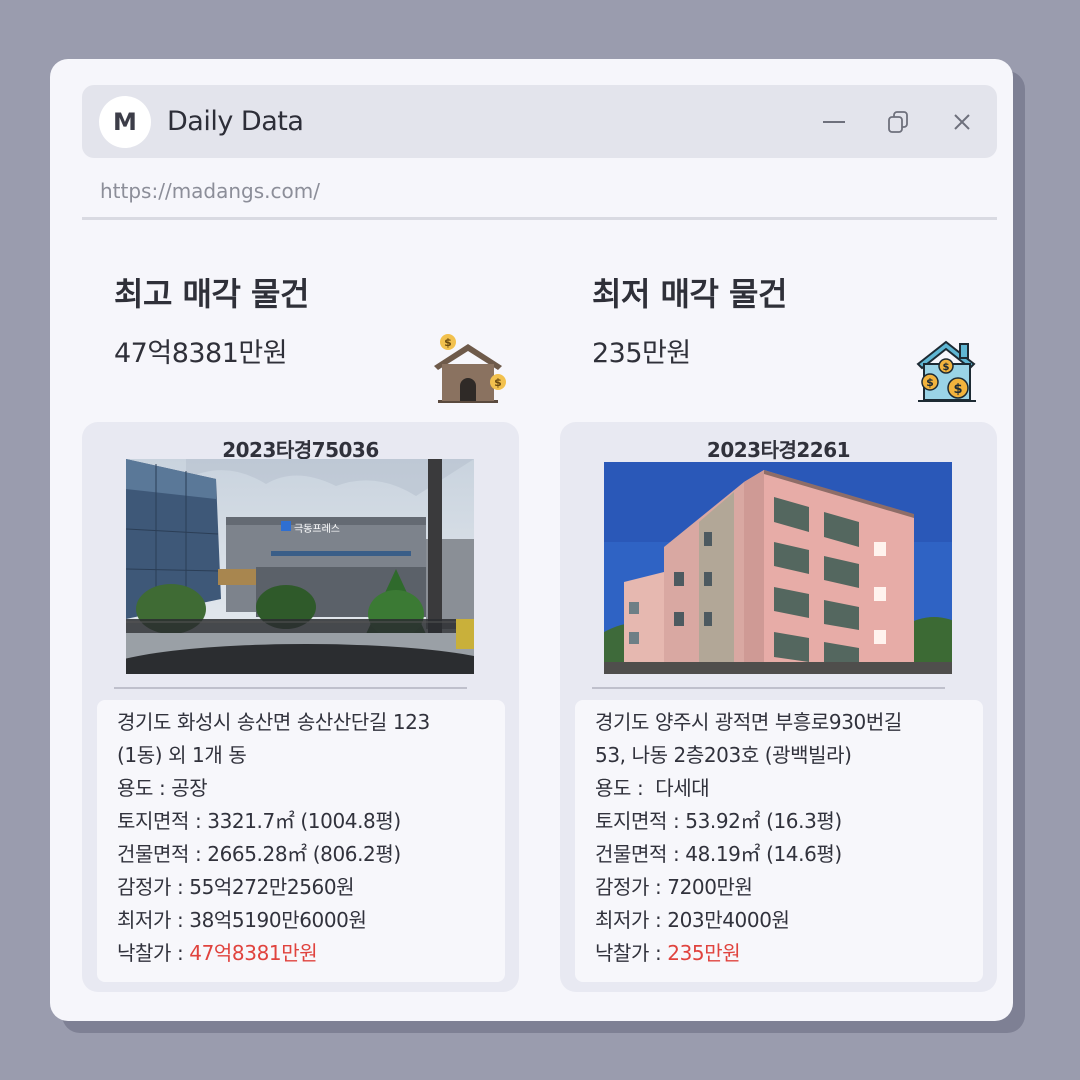 Image resolution: width=1080 pixels, height=1080 pixels. I want to click on url-divider, so click(539, 218).